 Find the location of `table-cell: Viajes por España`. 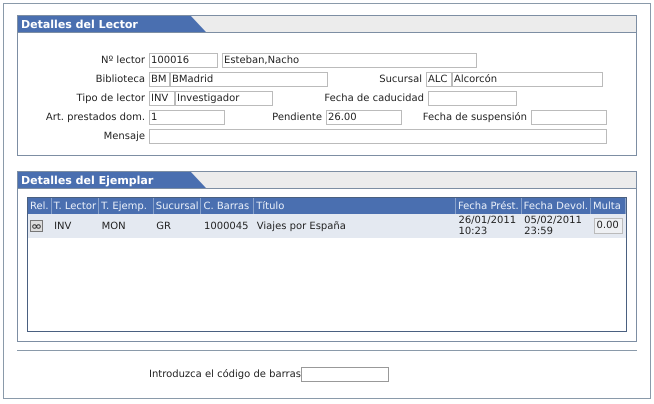

table-cell: Viajes por España is located at coordinates (301, 226).